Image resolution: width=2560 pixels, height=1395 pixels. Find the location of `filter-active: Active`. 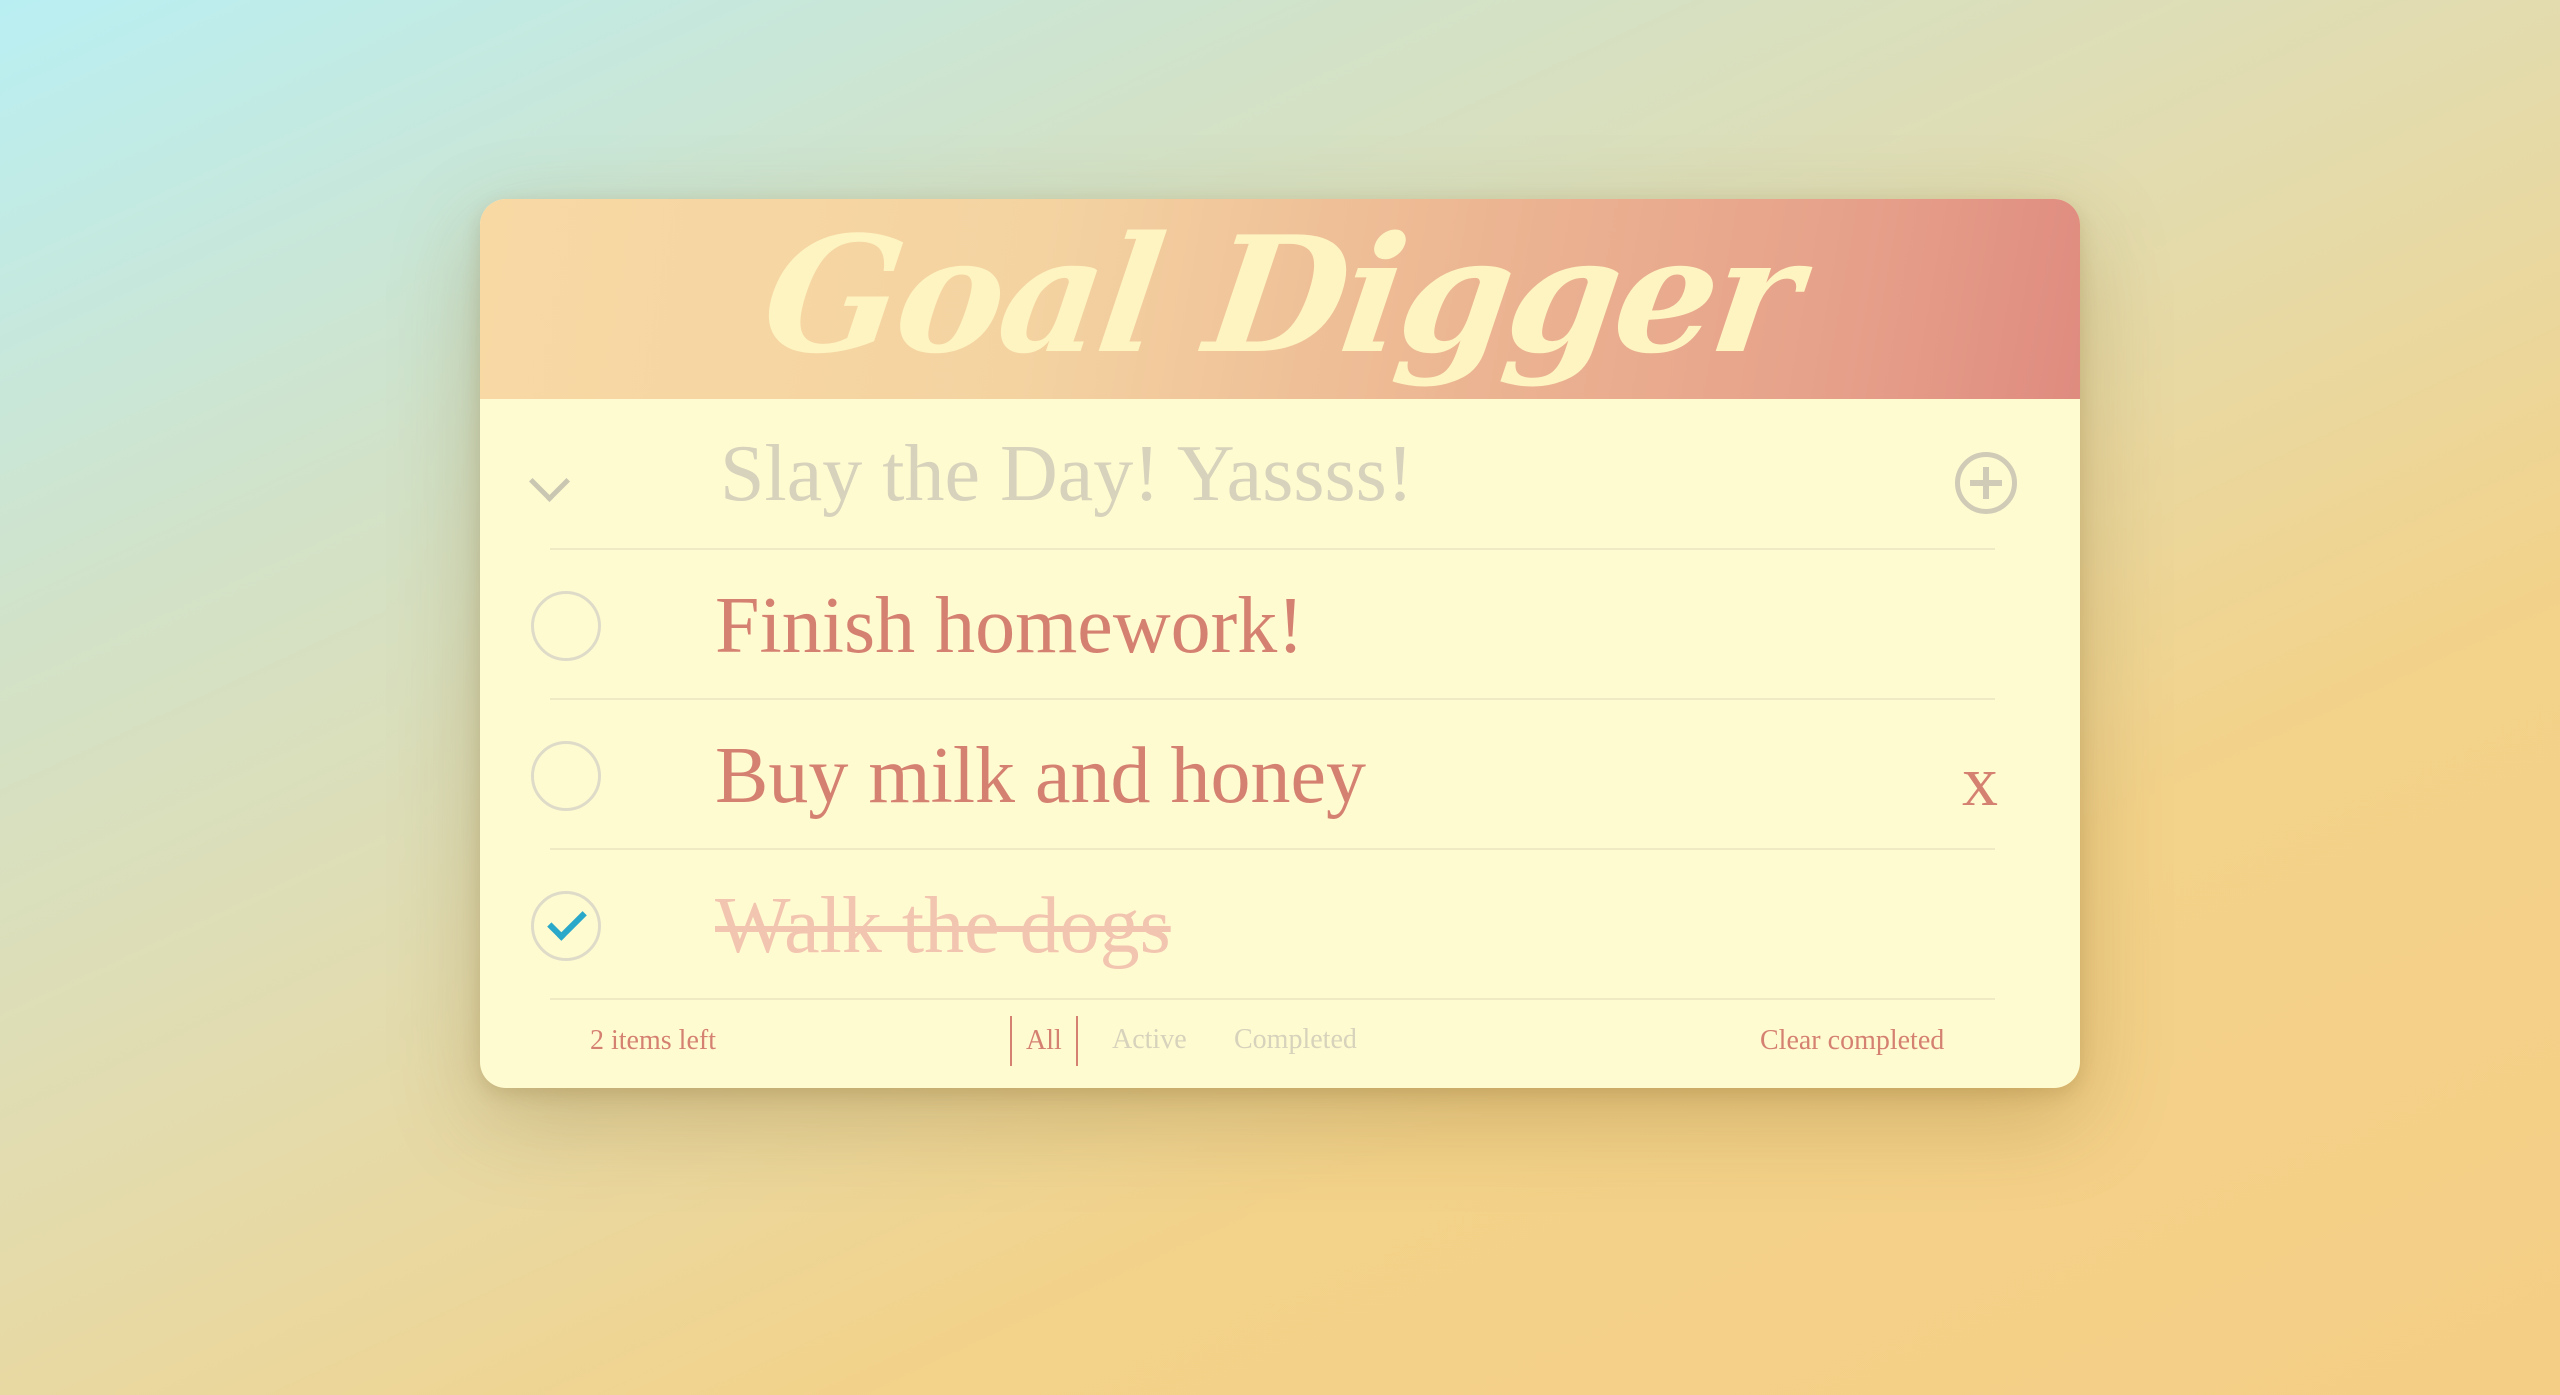

filter-active: Active is located at coordinates (1149, 1040).